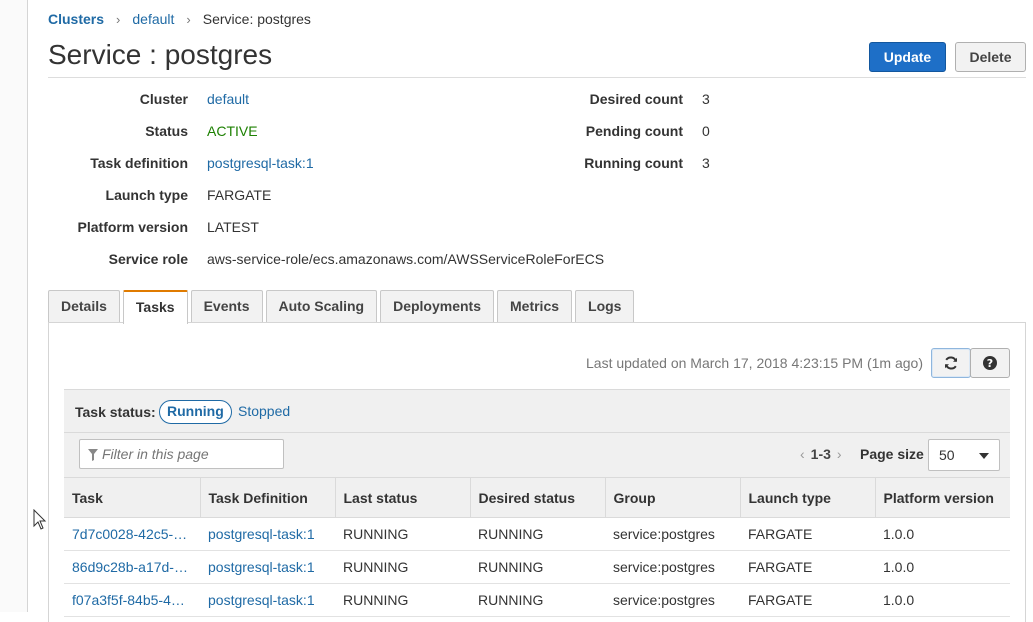 The height and width of the screenshot is (622, 1033). I want to click on running-count-value: 3, so click(706, 163).